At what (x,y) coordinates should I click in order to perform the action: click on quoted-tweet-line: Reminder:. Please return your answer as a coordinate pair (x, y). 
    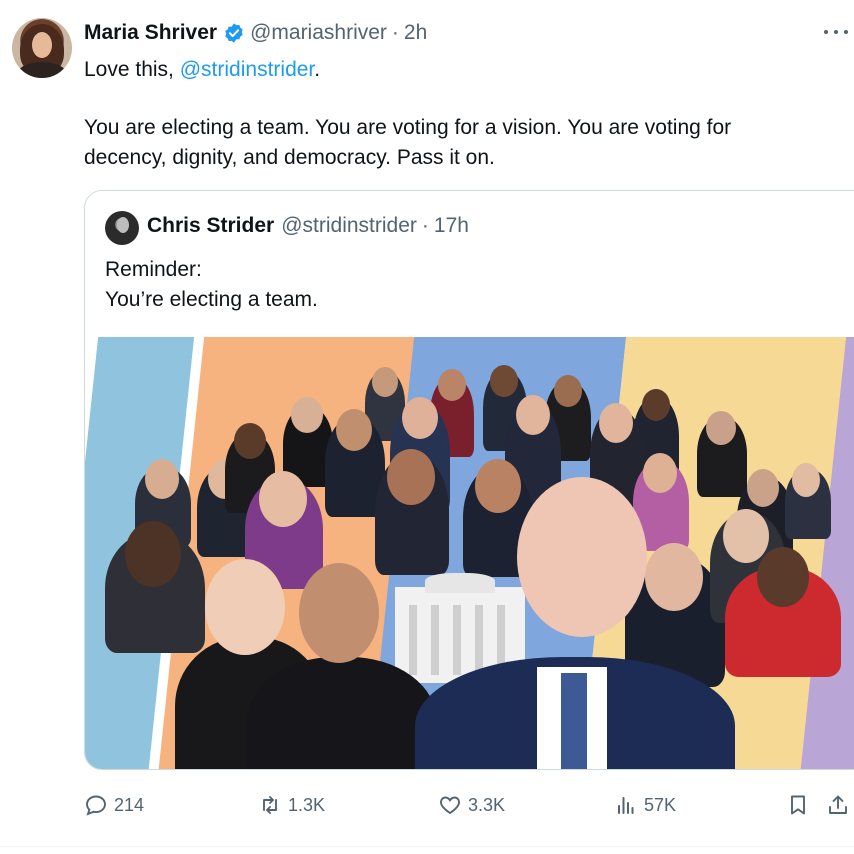
    Looking at the image, I should click on (153, 269).